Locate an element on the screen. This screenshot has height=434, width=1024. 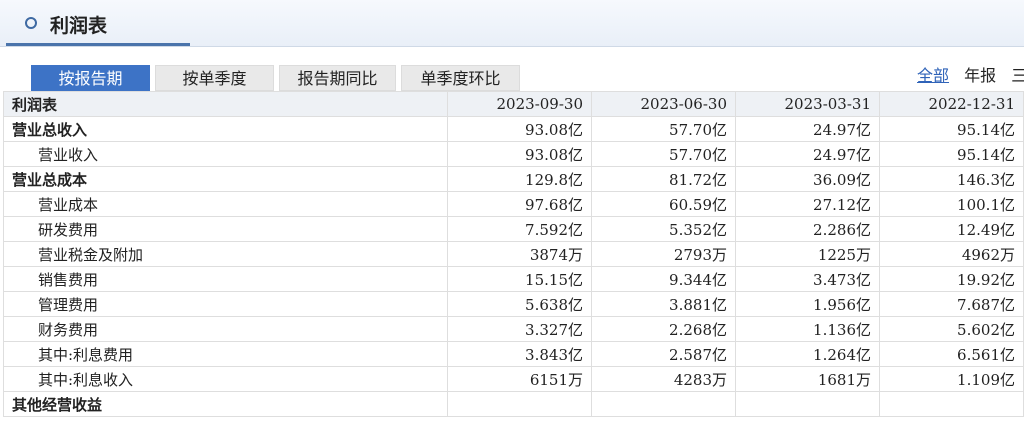
column-date: 2023-06-30 is located at coordinates (663, 104).